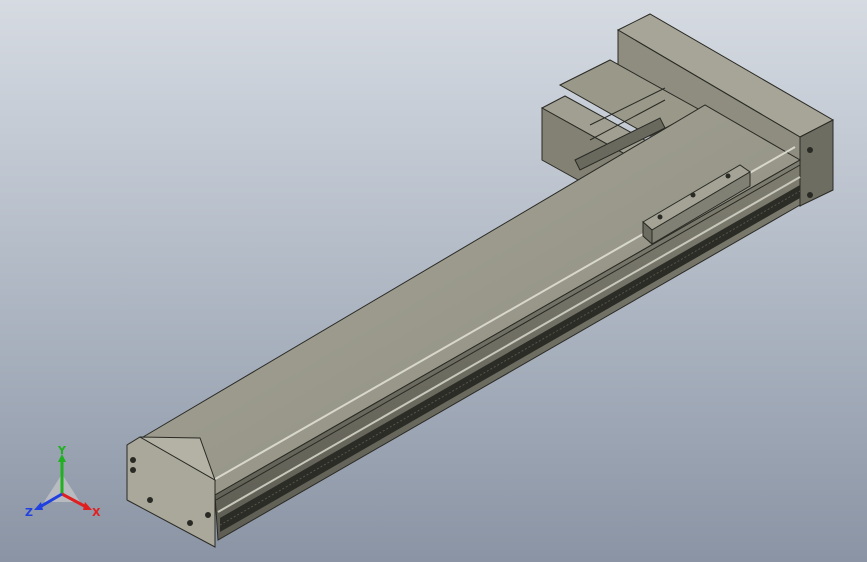 The width and height of the screenshot is (867, 562). What do you see at coordinates (62, 450) in the screenshot?
I see `y-axis-label: Y` at bounding box center [62, 450].